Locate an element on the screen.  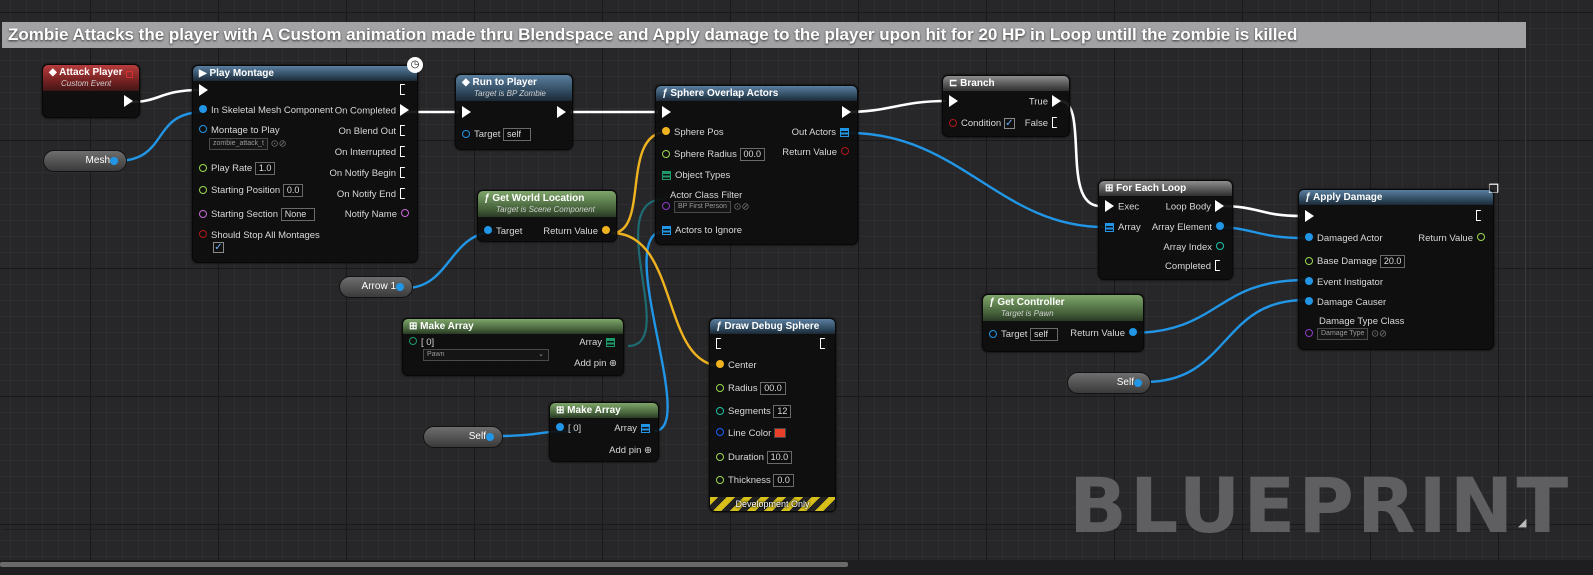
condition-checkbox: ✓ is located at coordinates (1009, 123).